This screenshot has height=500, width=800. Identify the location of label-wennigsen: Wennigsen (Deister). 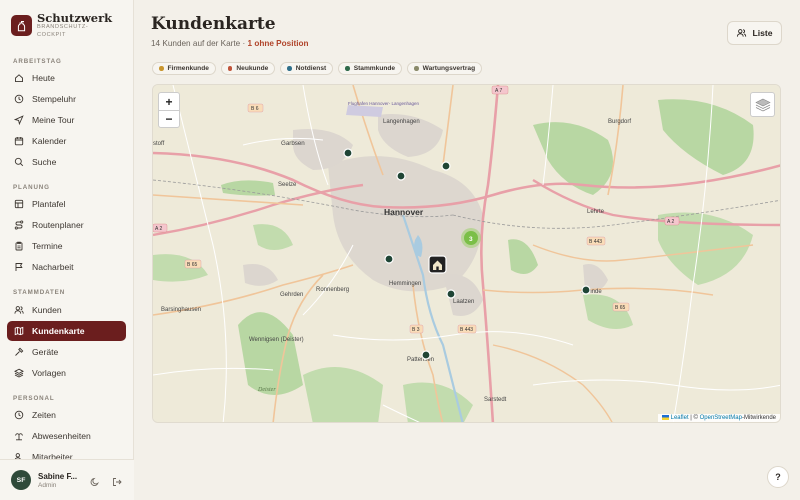
(276, 340).